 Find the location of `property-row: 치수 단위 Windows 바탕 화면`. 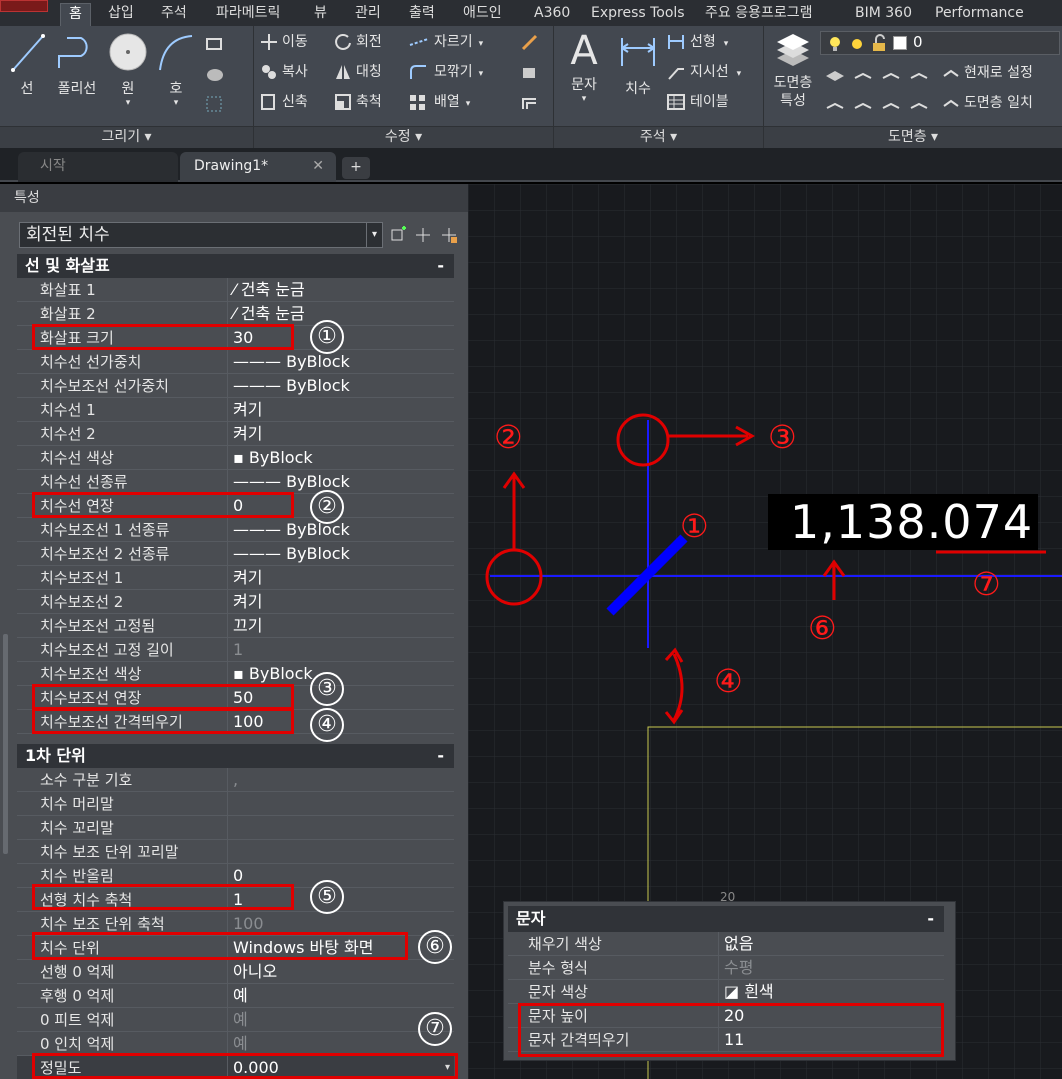

property-row: 치수 단위 Windows 바탕 화면 is located at coordinates (235, 948).